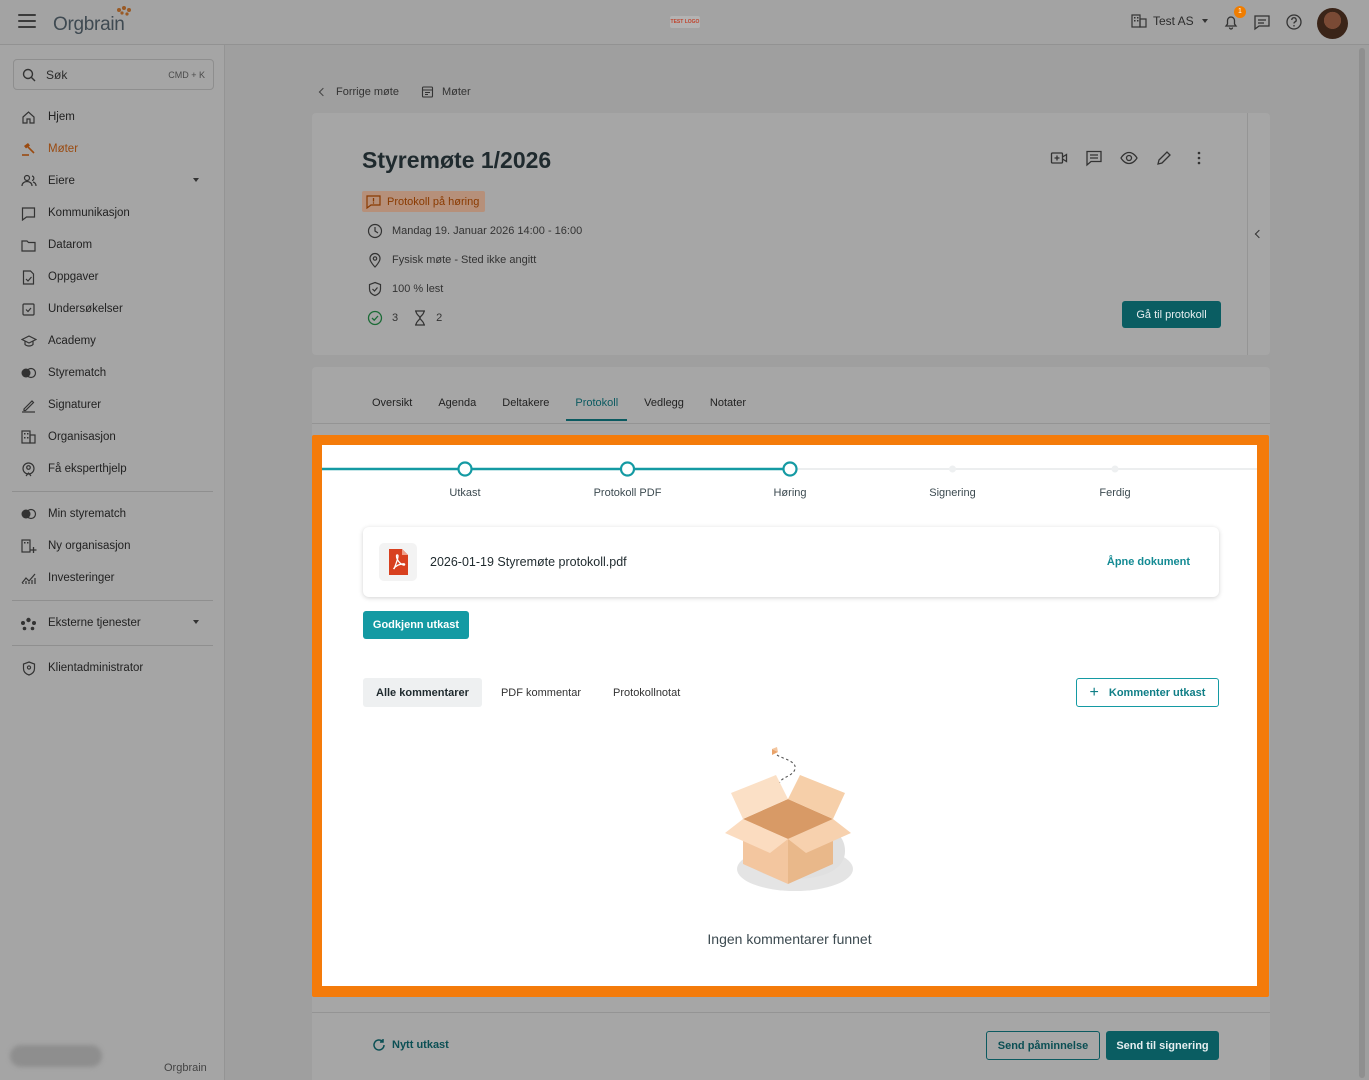  Describe the element at coordinates (685, 22) in the screenshot. I see `test-logo: TEST LOGO` at that location.